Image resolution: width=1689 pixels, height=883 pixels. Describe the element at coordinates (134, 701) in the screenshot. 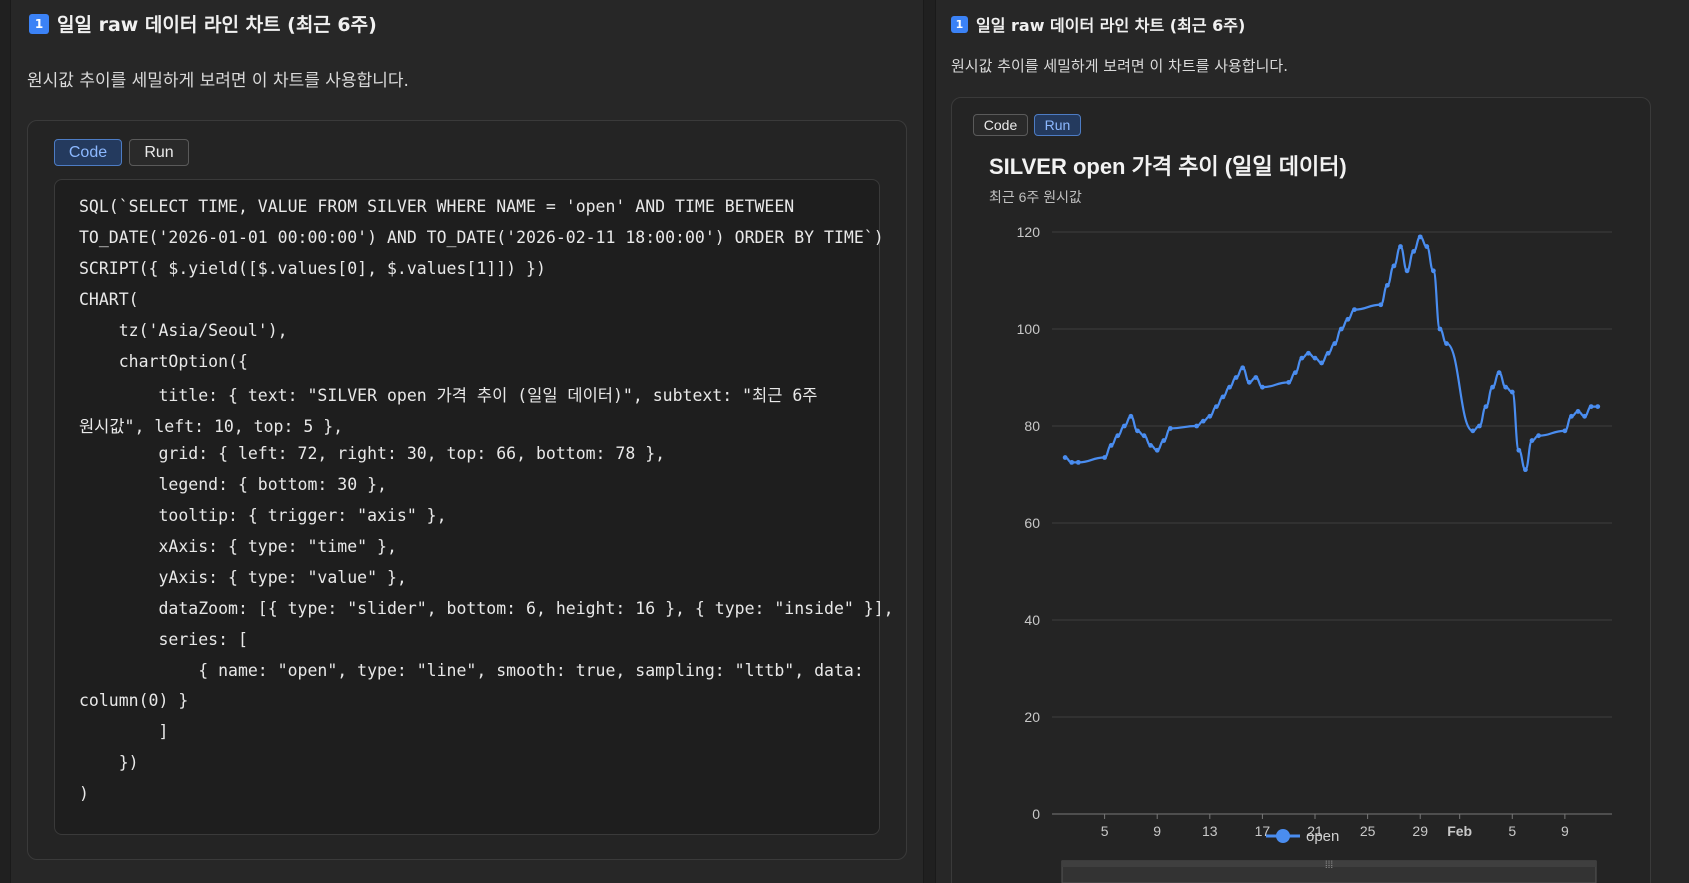

I see `code-line: column(0) }` at that location.